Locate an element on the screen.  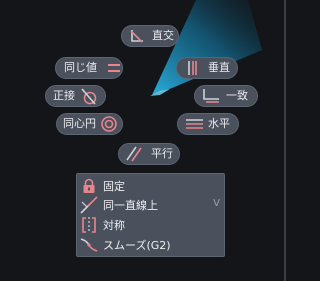
parallel-button: 平行 is located at coordinates (149, 154).